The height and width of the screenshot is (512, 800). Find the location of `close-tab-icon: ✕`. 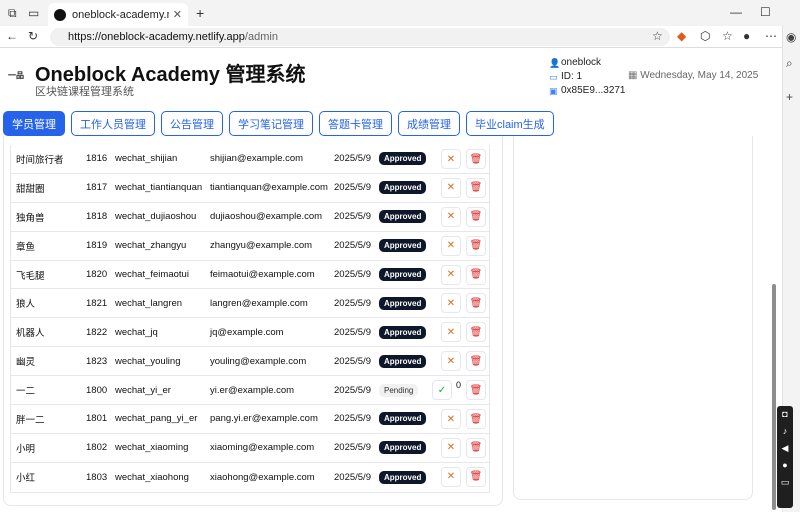

close-tab-icon: ✕ is located at coordinates (177, 14).